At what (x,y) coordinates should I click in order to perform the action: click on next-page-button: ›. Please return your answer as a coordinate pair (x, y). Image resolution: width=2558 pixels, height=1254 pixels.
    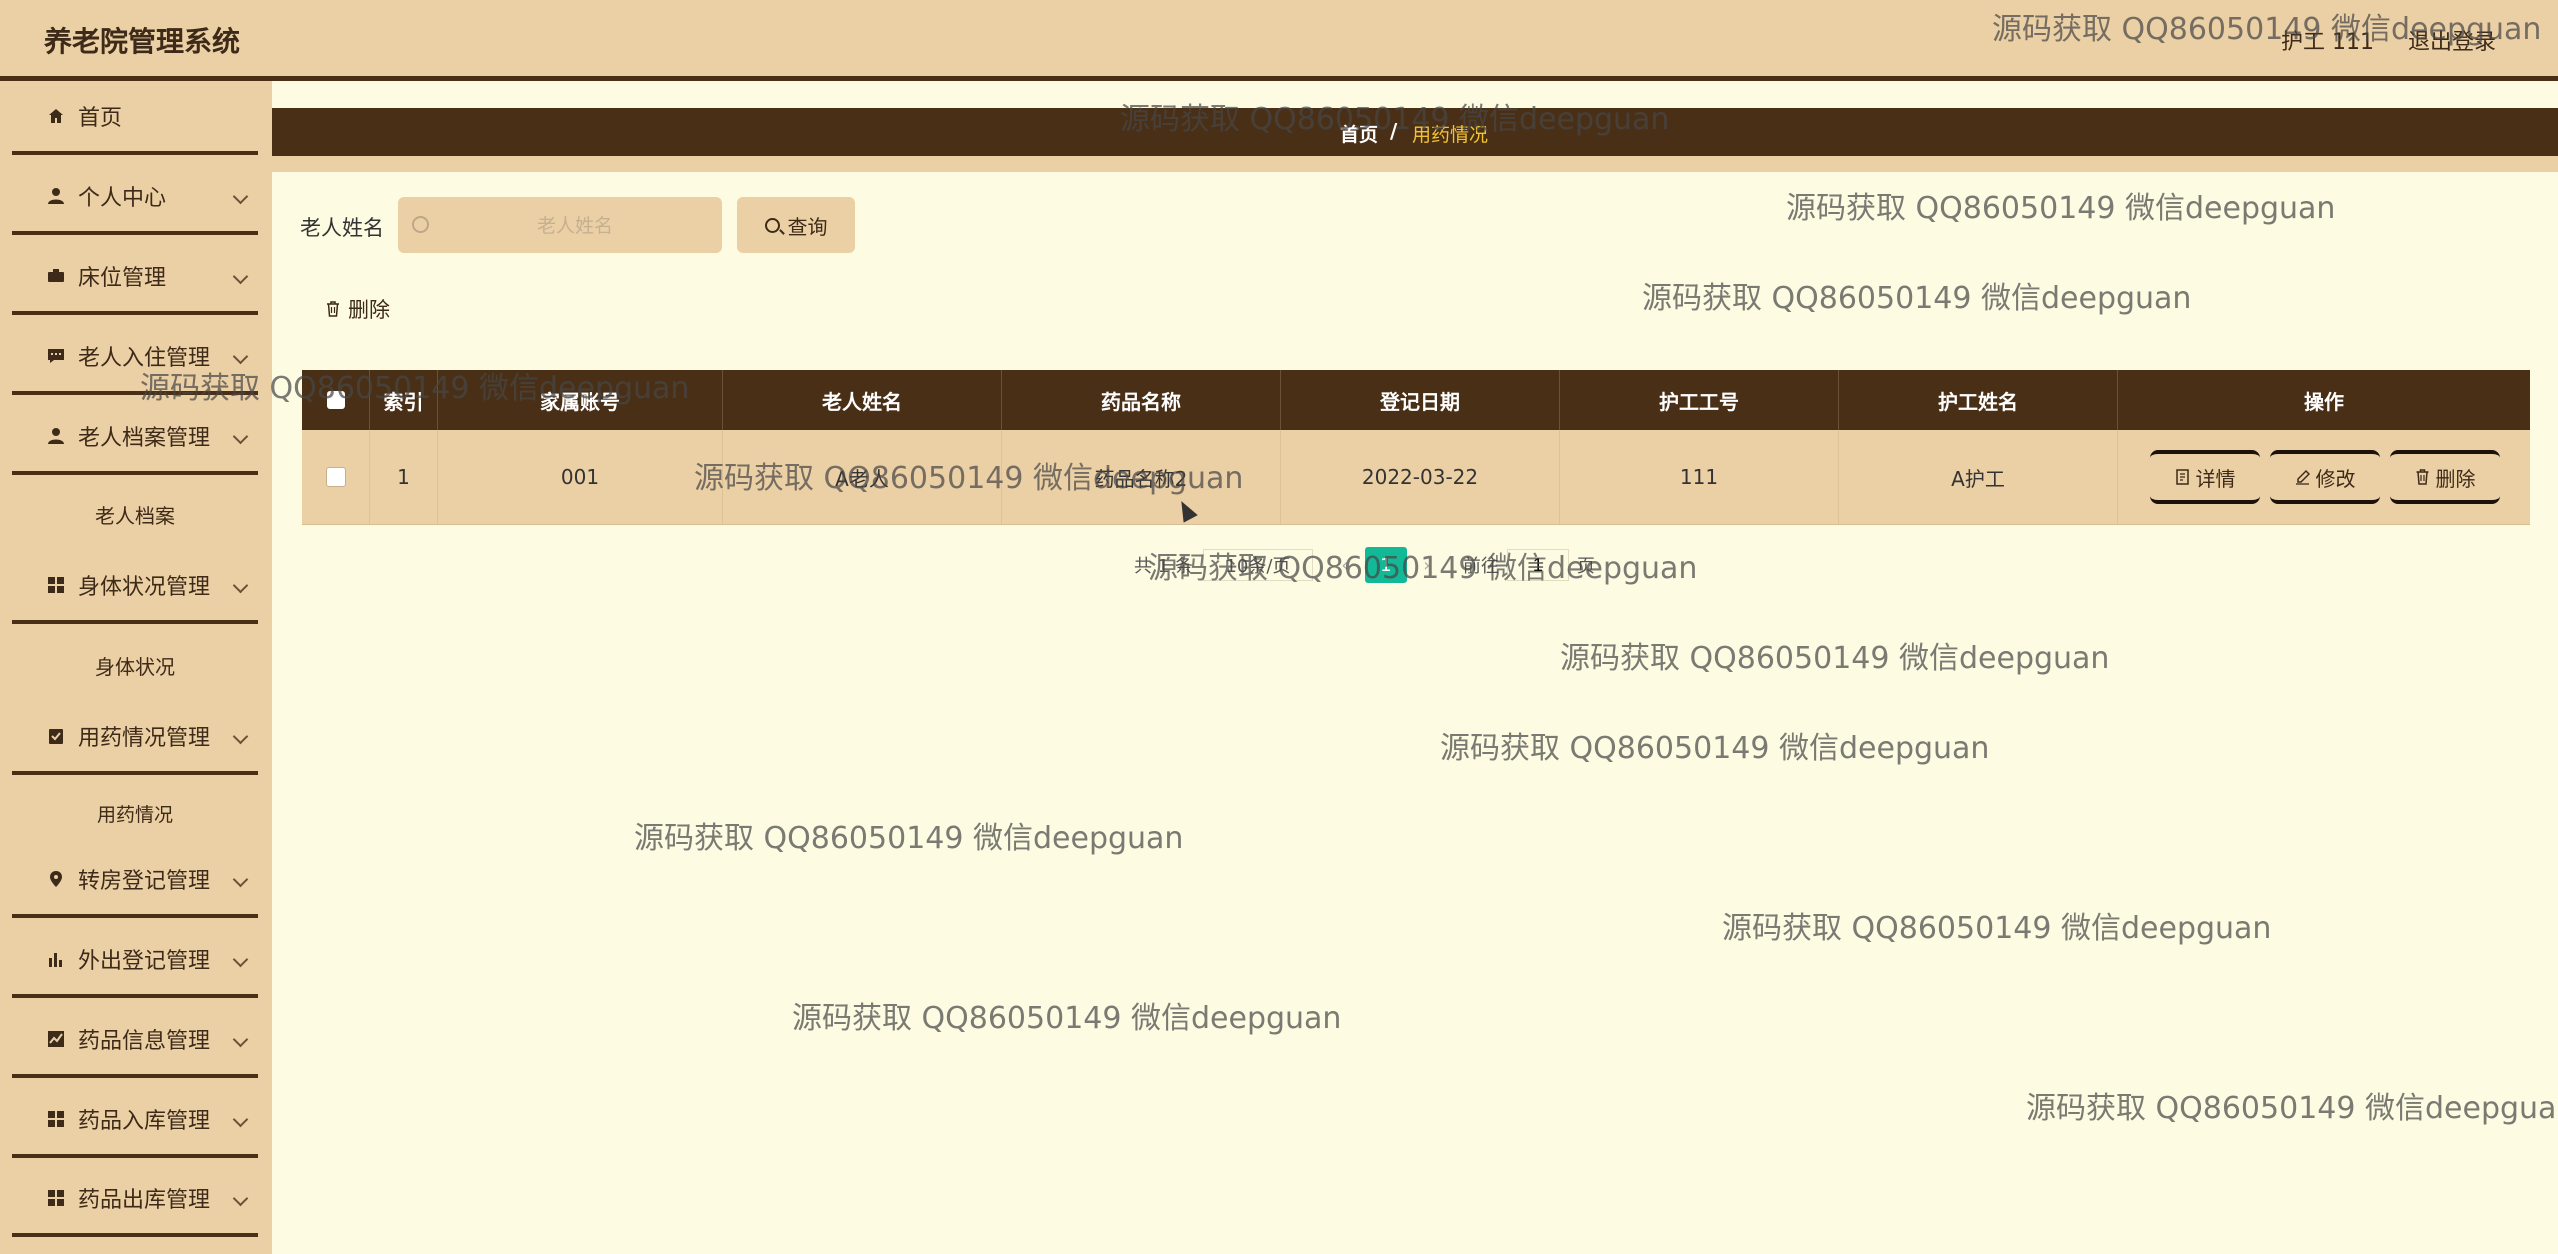
    Looking at the image, I should click on (1427, 565).